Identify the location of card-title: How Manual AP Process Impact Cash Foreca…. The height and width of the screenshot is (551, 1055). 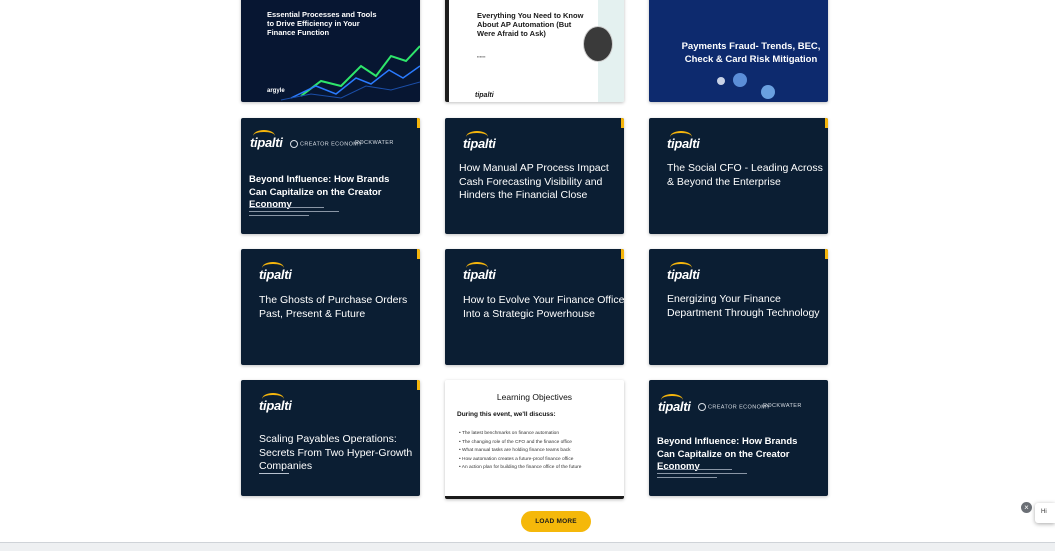
(534, 181).